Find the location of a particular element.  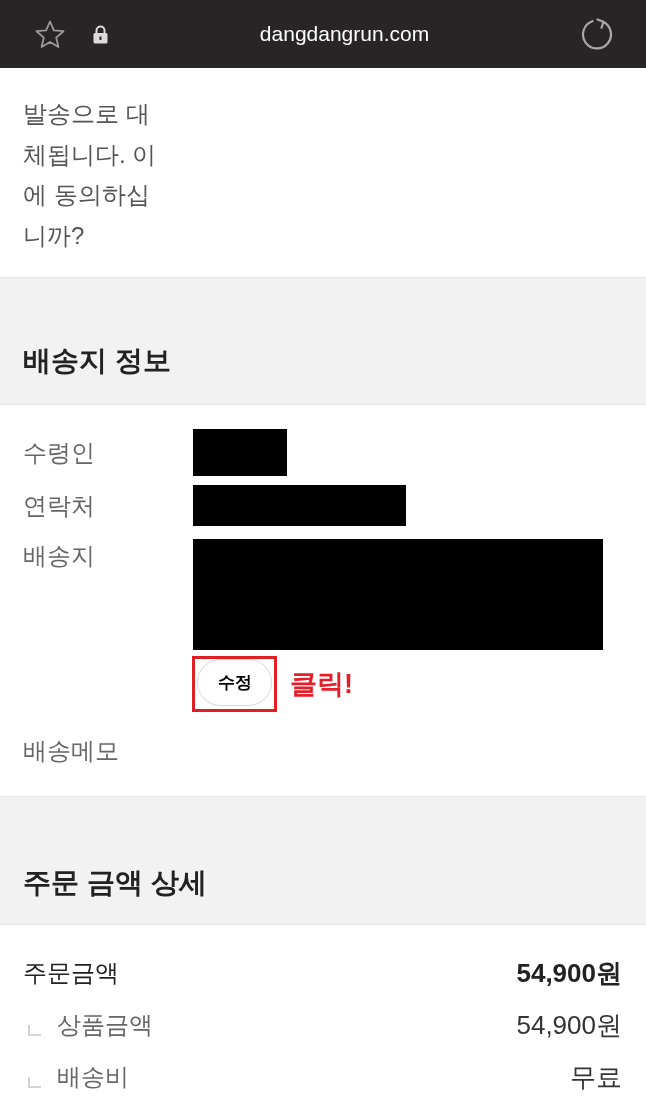

amount-label: 배송비 is located at coordinates (93, 1077).